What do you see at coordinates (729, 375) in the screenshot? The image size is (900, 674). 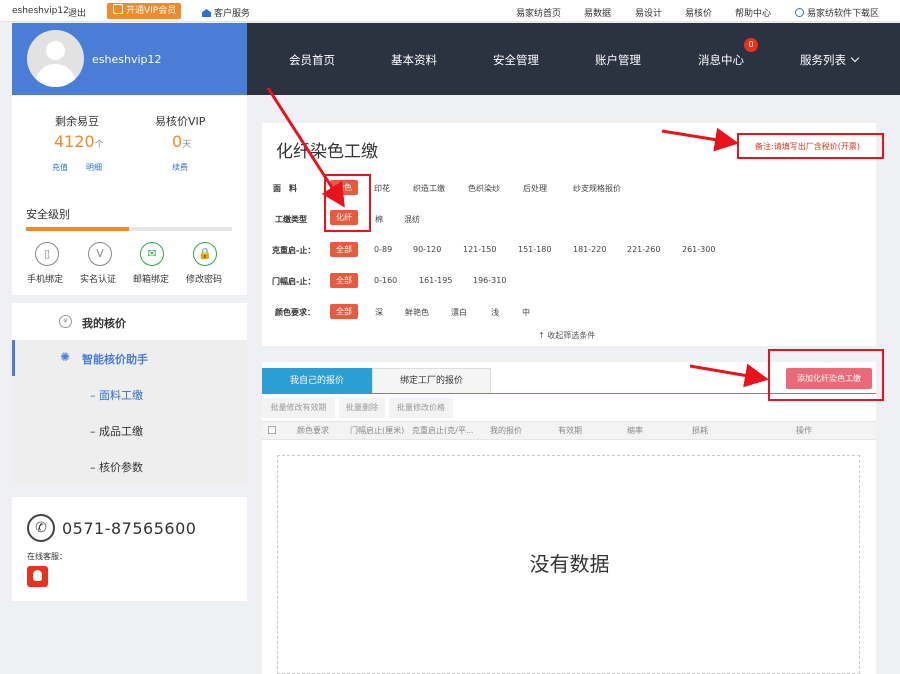 I see `arrow-to-add` at bounding box center [729, 375].